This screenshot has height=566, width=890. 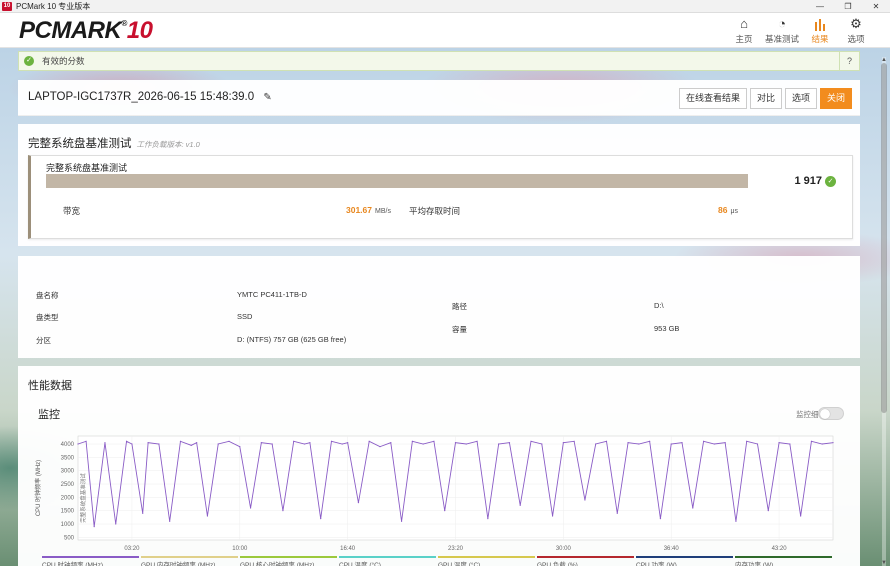 I want to click on options-button: 选项, so click(x=800, y=98).